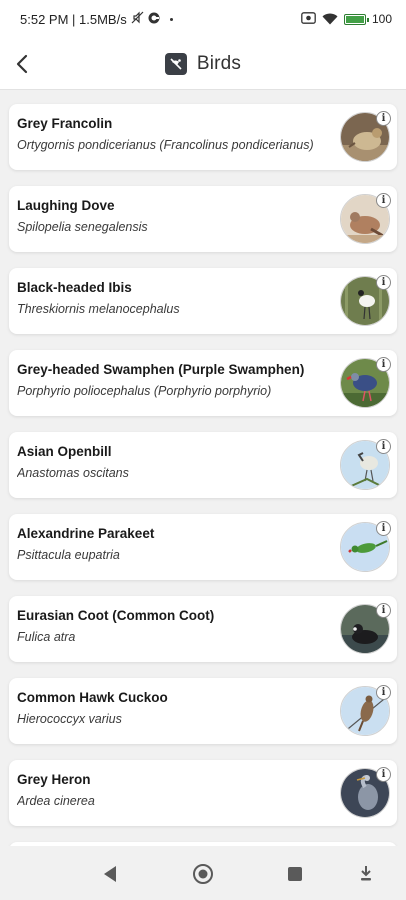  I want to click on chevron-left-icon, so click(22, 63).